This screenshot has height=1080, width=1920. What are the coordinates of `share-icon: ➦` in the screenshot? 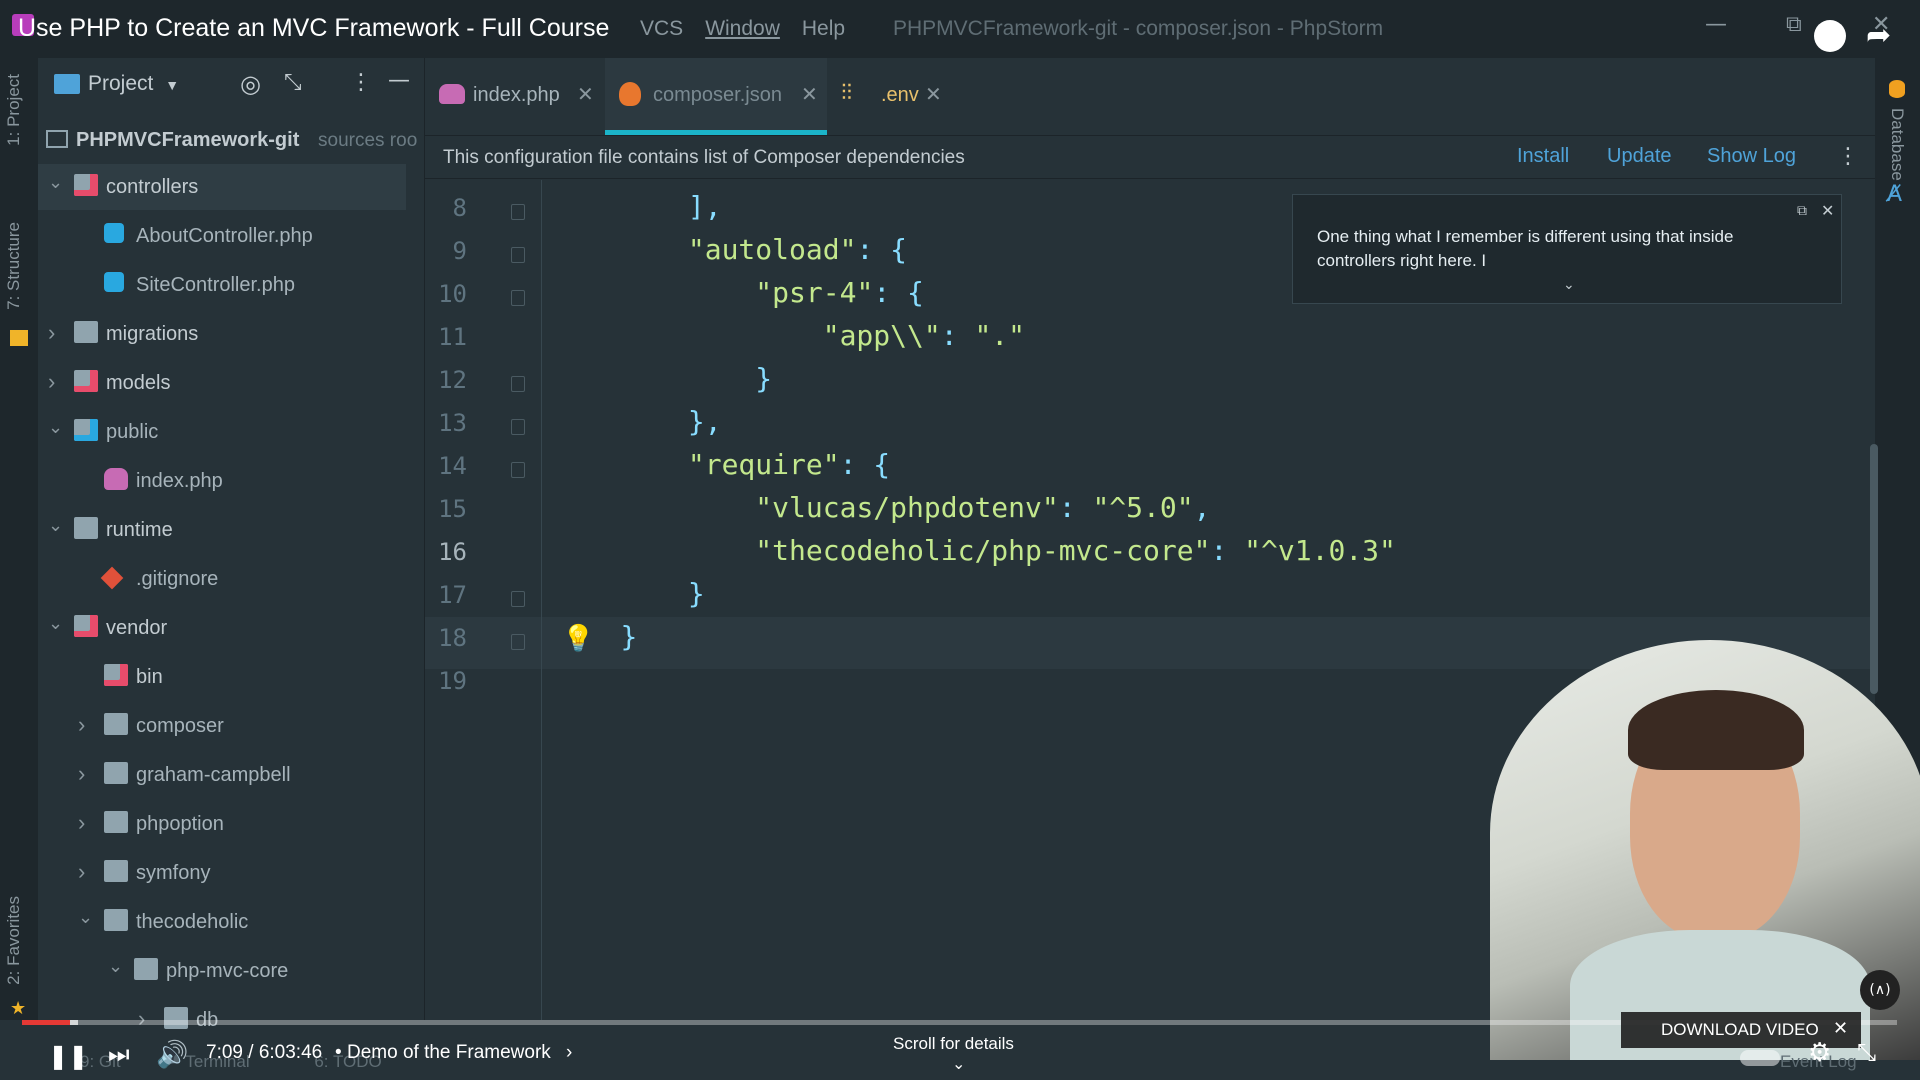 It's located at (1878, 35).